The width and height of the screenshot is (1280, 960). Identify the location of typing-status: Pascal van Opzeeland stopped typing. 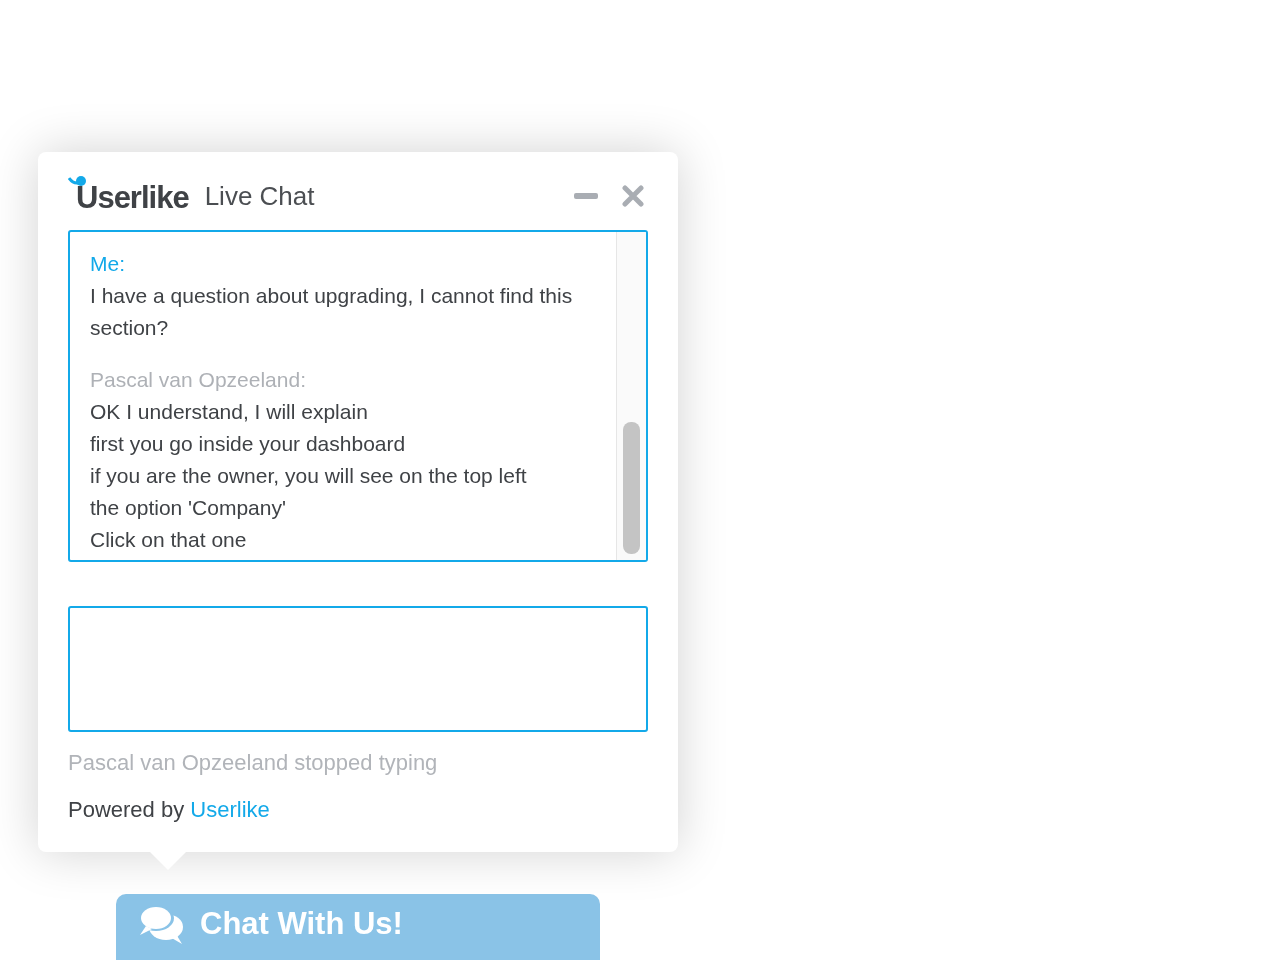
(253, 763).